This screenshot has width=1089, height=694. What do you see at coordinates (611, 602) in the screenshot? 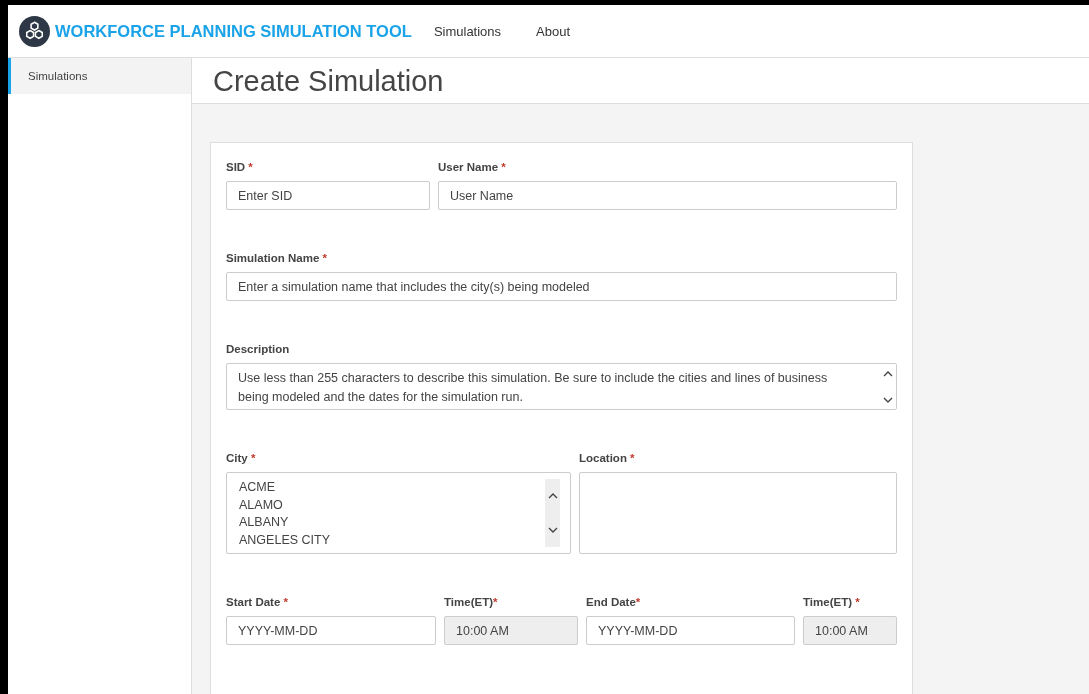
I see `field-label: End Date` at bounding box center [611, 602].